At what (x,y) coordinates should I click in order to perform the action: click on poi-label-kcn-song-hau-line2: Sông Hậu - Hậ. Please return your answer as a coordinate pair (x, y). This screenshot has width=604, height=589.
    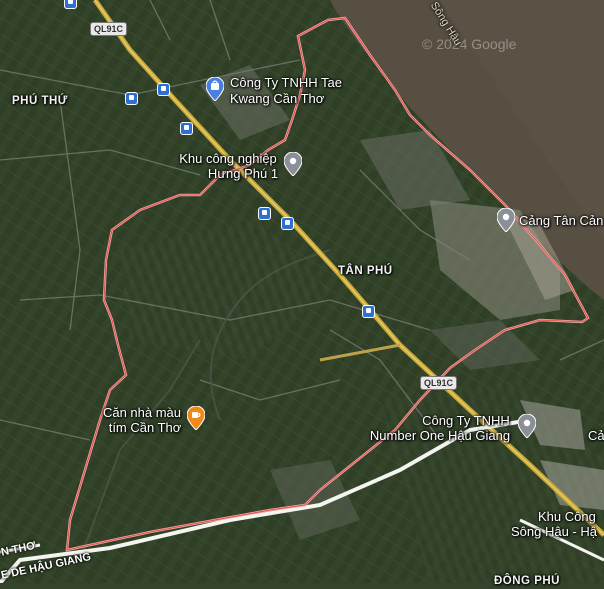
    Looking at the image, I should click on (554, 531).